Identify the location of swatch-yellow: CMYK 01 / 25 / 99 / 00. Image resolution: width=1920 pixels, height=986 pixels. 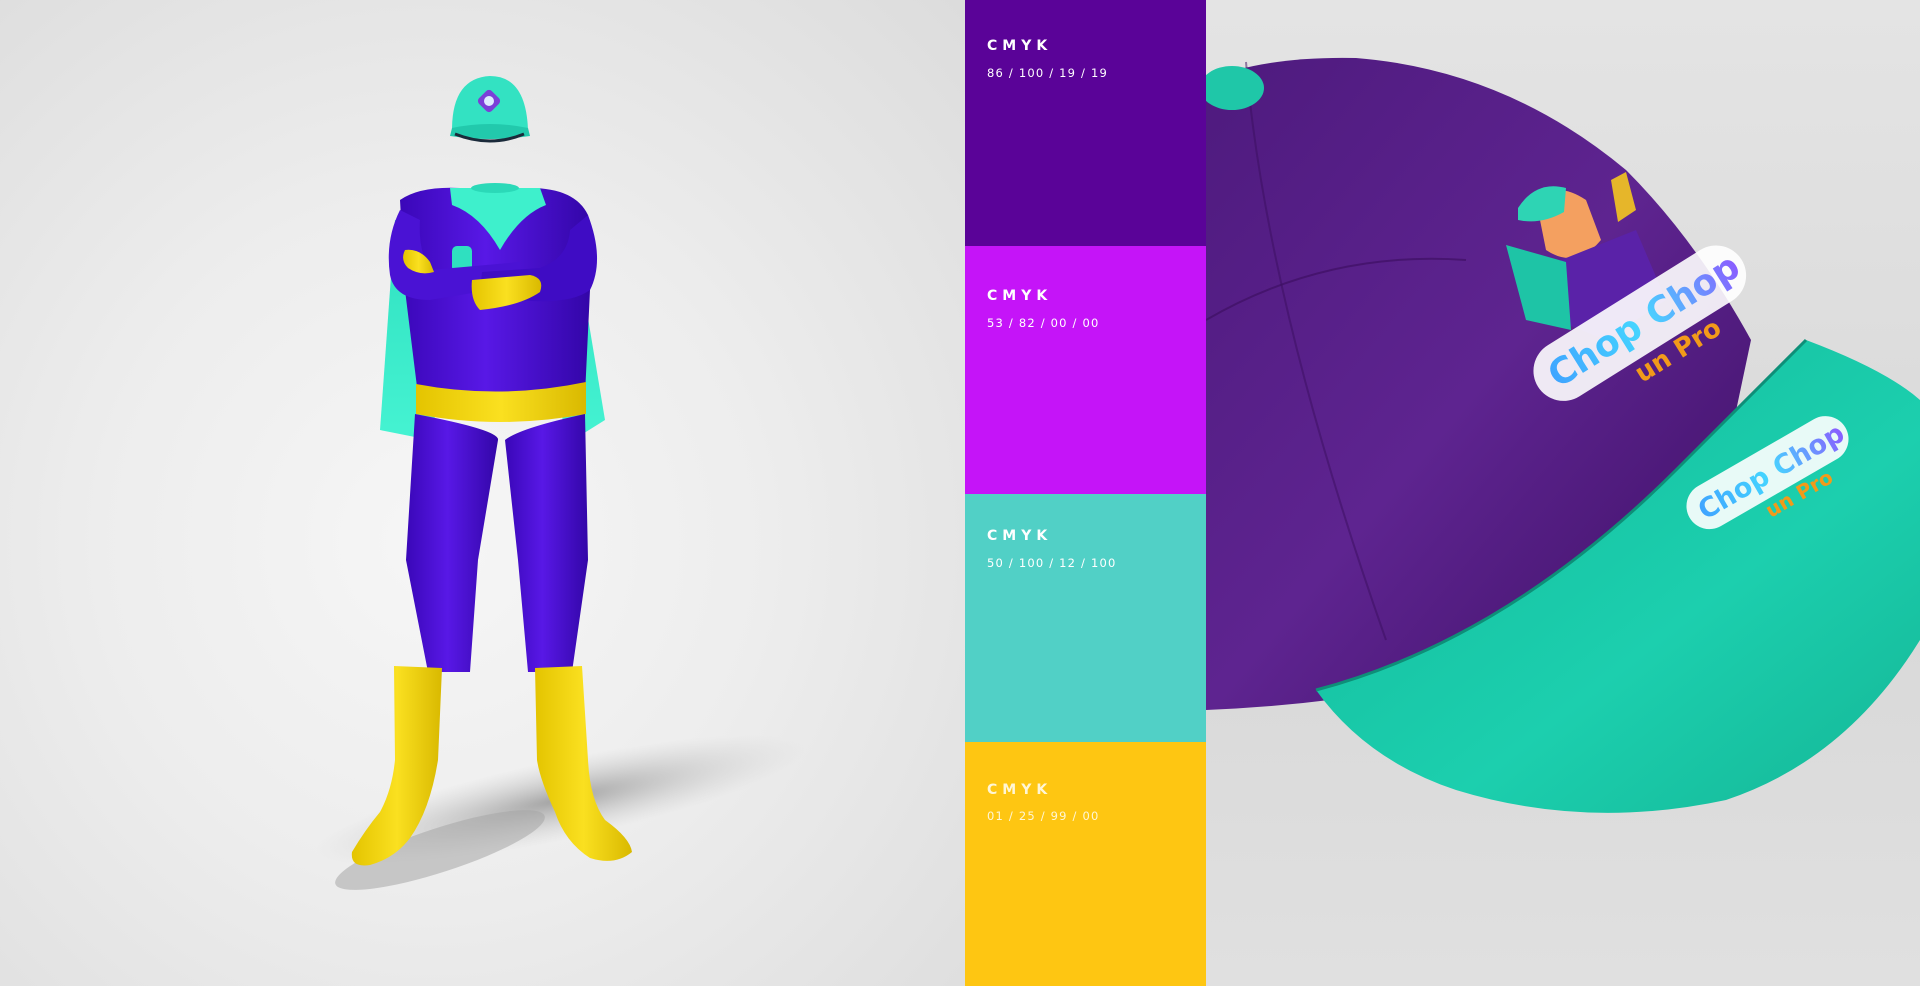
(1085, 864).